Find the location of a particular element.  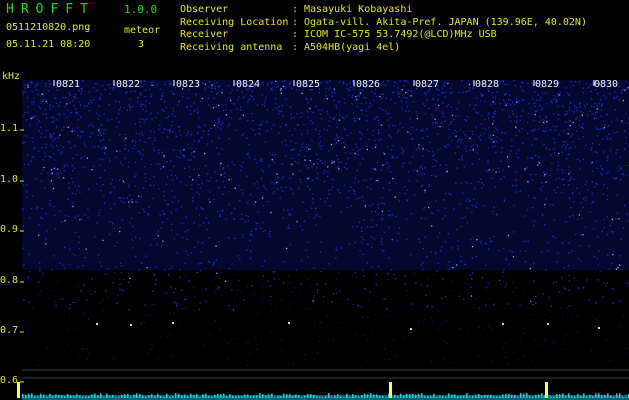

baseline-layer is located at coordinates (323, 384).